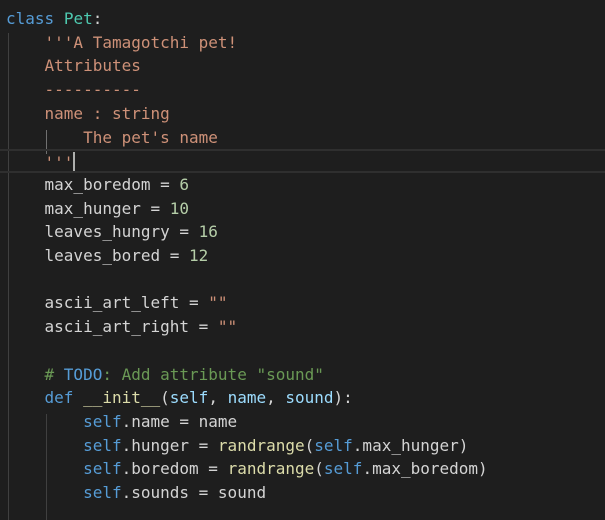 The image size is (605, 520). I want to click on code-token: .sounds = sound, so click(194, 492).